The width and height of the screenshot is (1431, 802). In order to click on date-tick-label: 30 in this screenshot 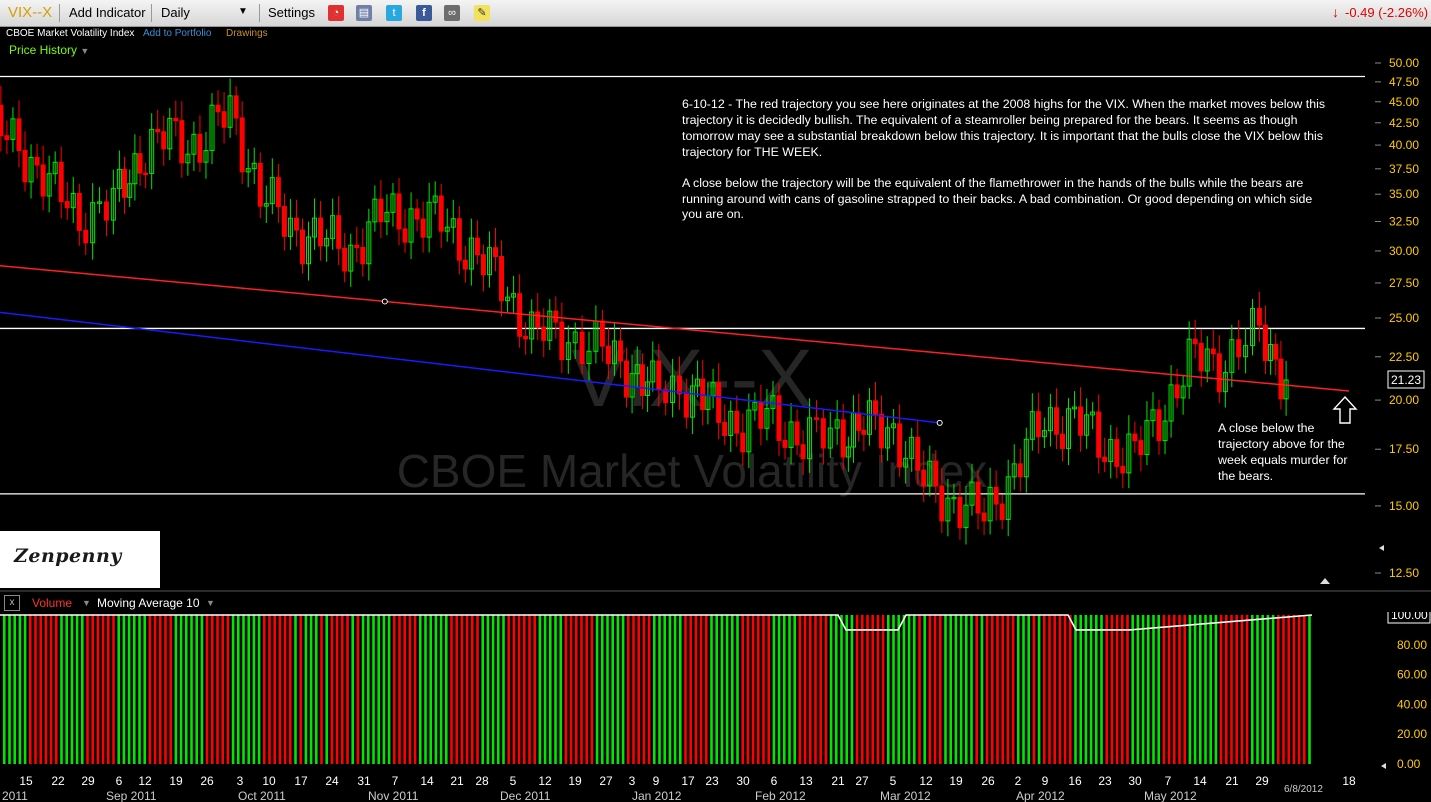, I will do `click(743, 781)`.